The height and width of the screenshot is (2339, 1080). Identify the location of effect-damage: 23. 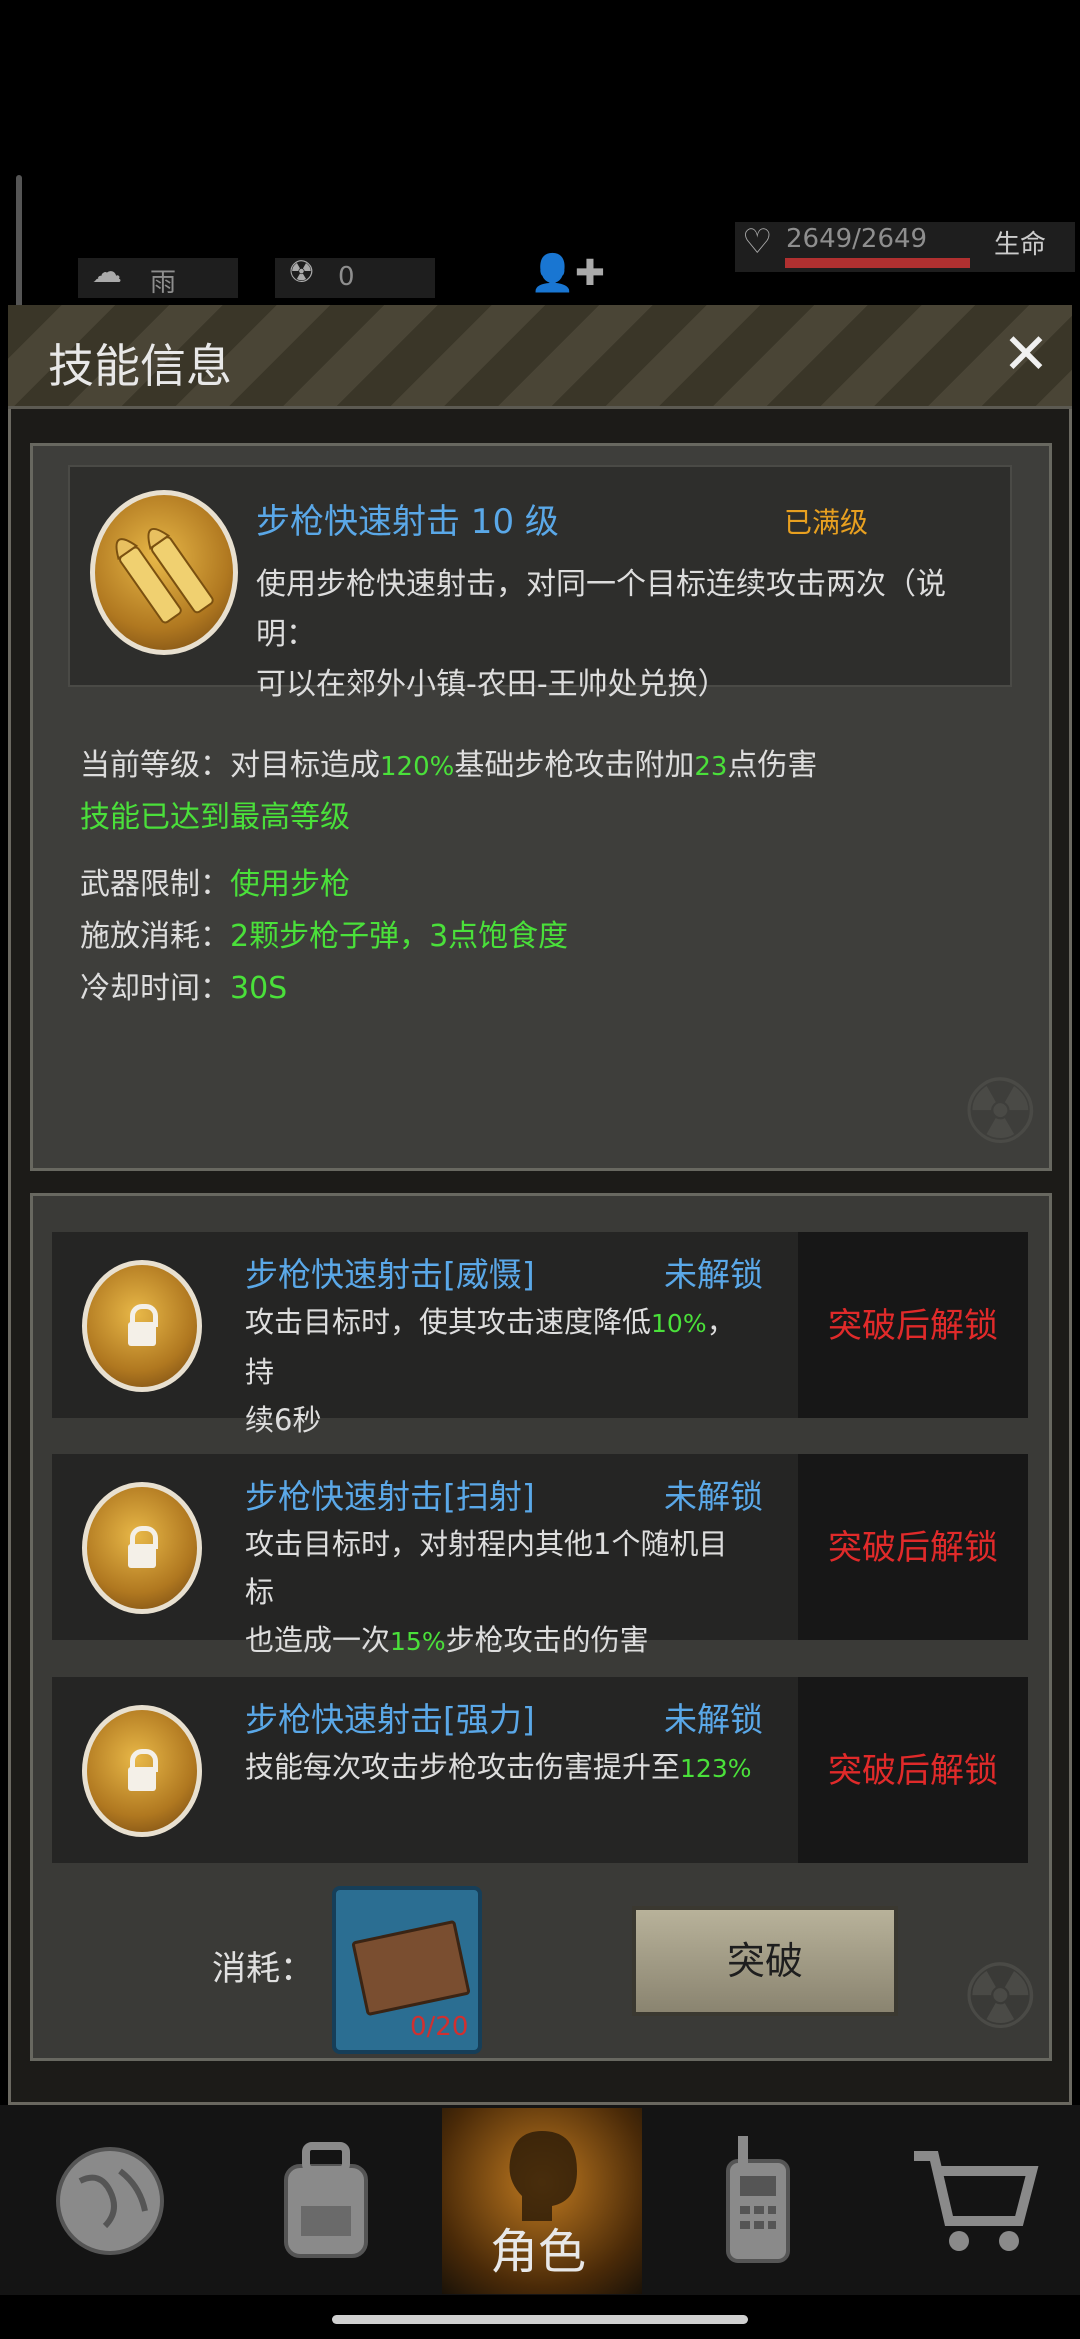
(711, 767).